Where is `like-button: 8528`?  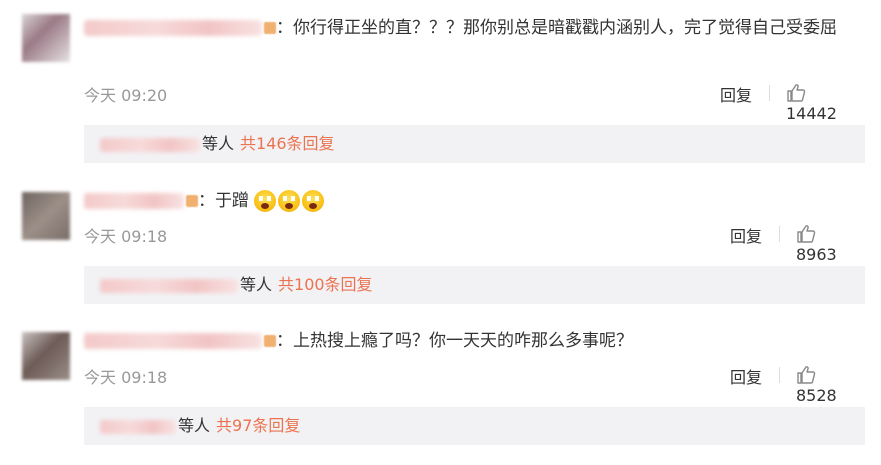 like-button: 8528 is located at coordinates (828, 384).